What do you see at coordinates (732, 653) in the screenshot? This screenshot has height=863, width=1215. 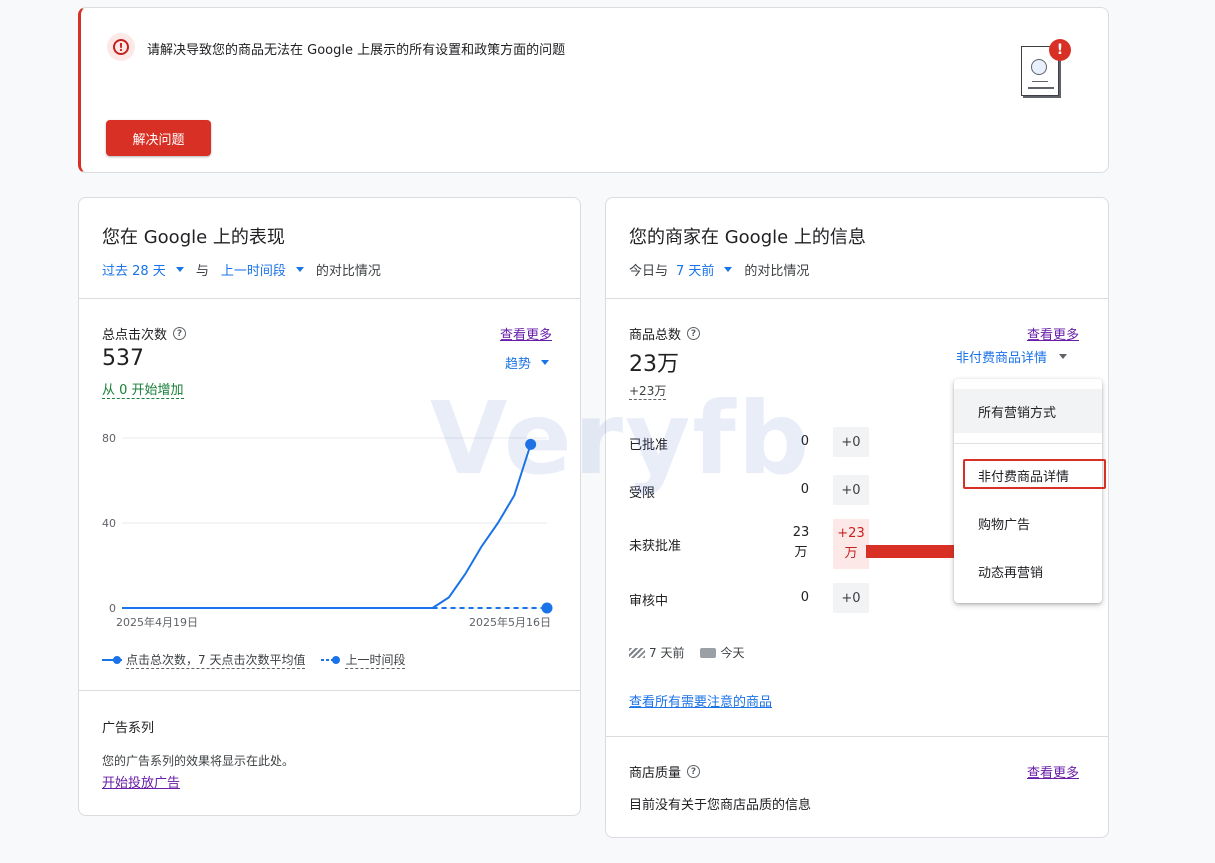 I see `legend-today: 今天` at bounding box center [732, 653].